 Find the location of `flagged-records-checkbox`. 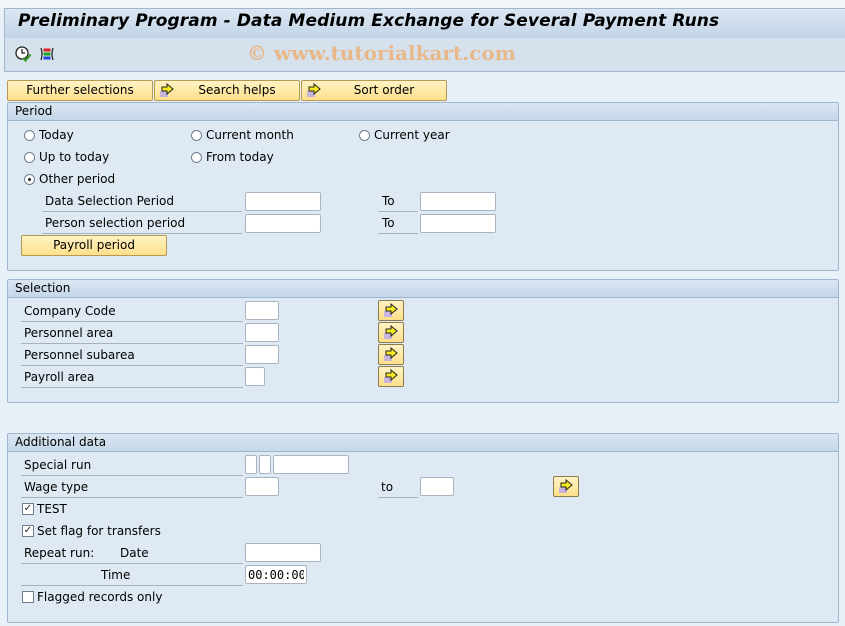

flagged-records-checkbox is located at coordinates (28, 597).